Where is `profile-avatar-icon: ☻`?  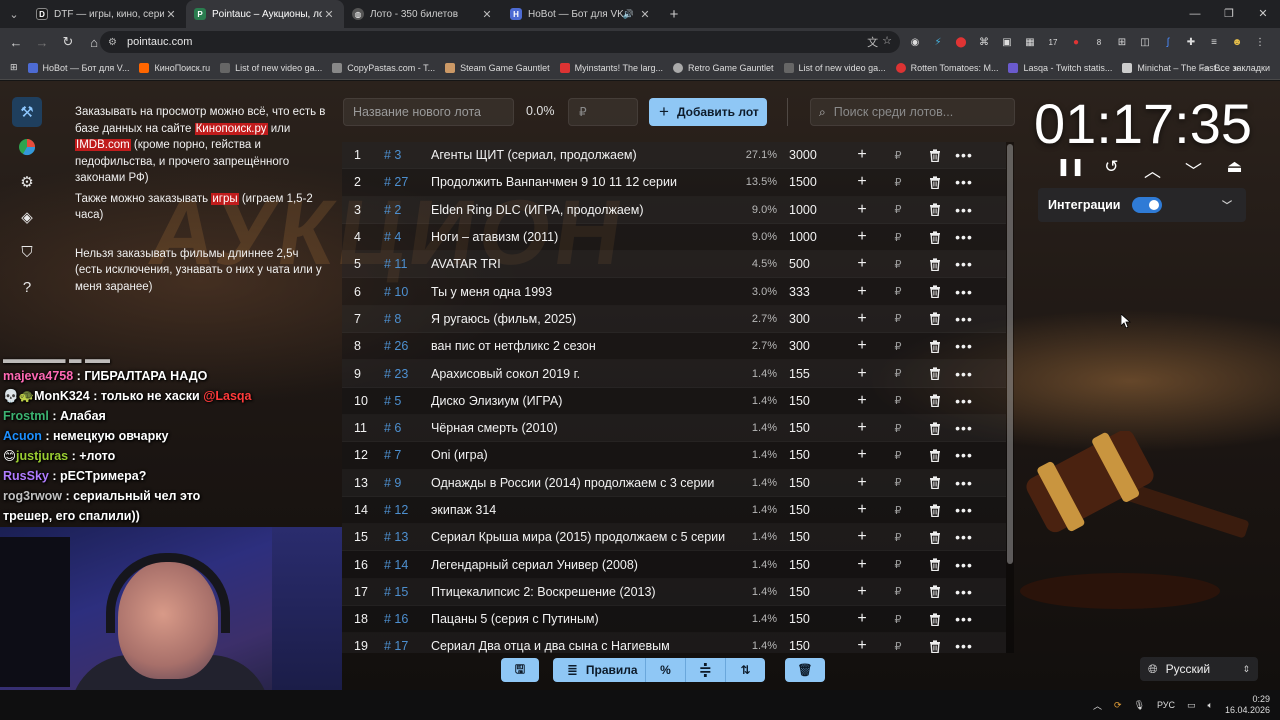 profile-avatar-icon: ☻ is located at coordinates (1237, 42).